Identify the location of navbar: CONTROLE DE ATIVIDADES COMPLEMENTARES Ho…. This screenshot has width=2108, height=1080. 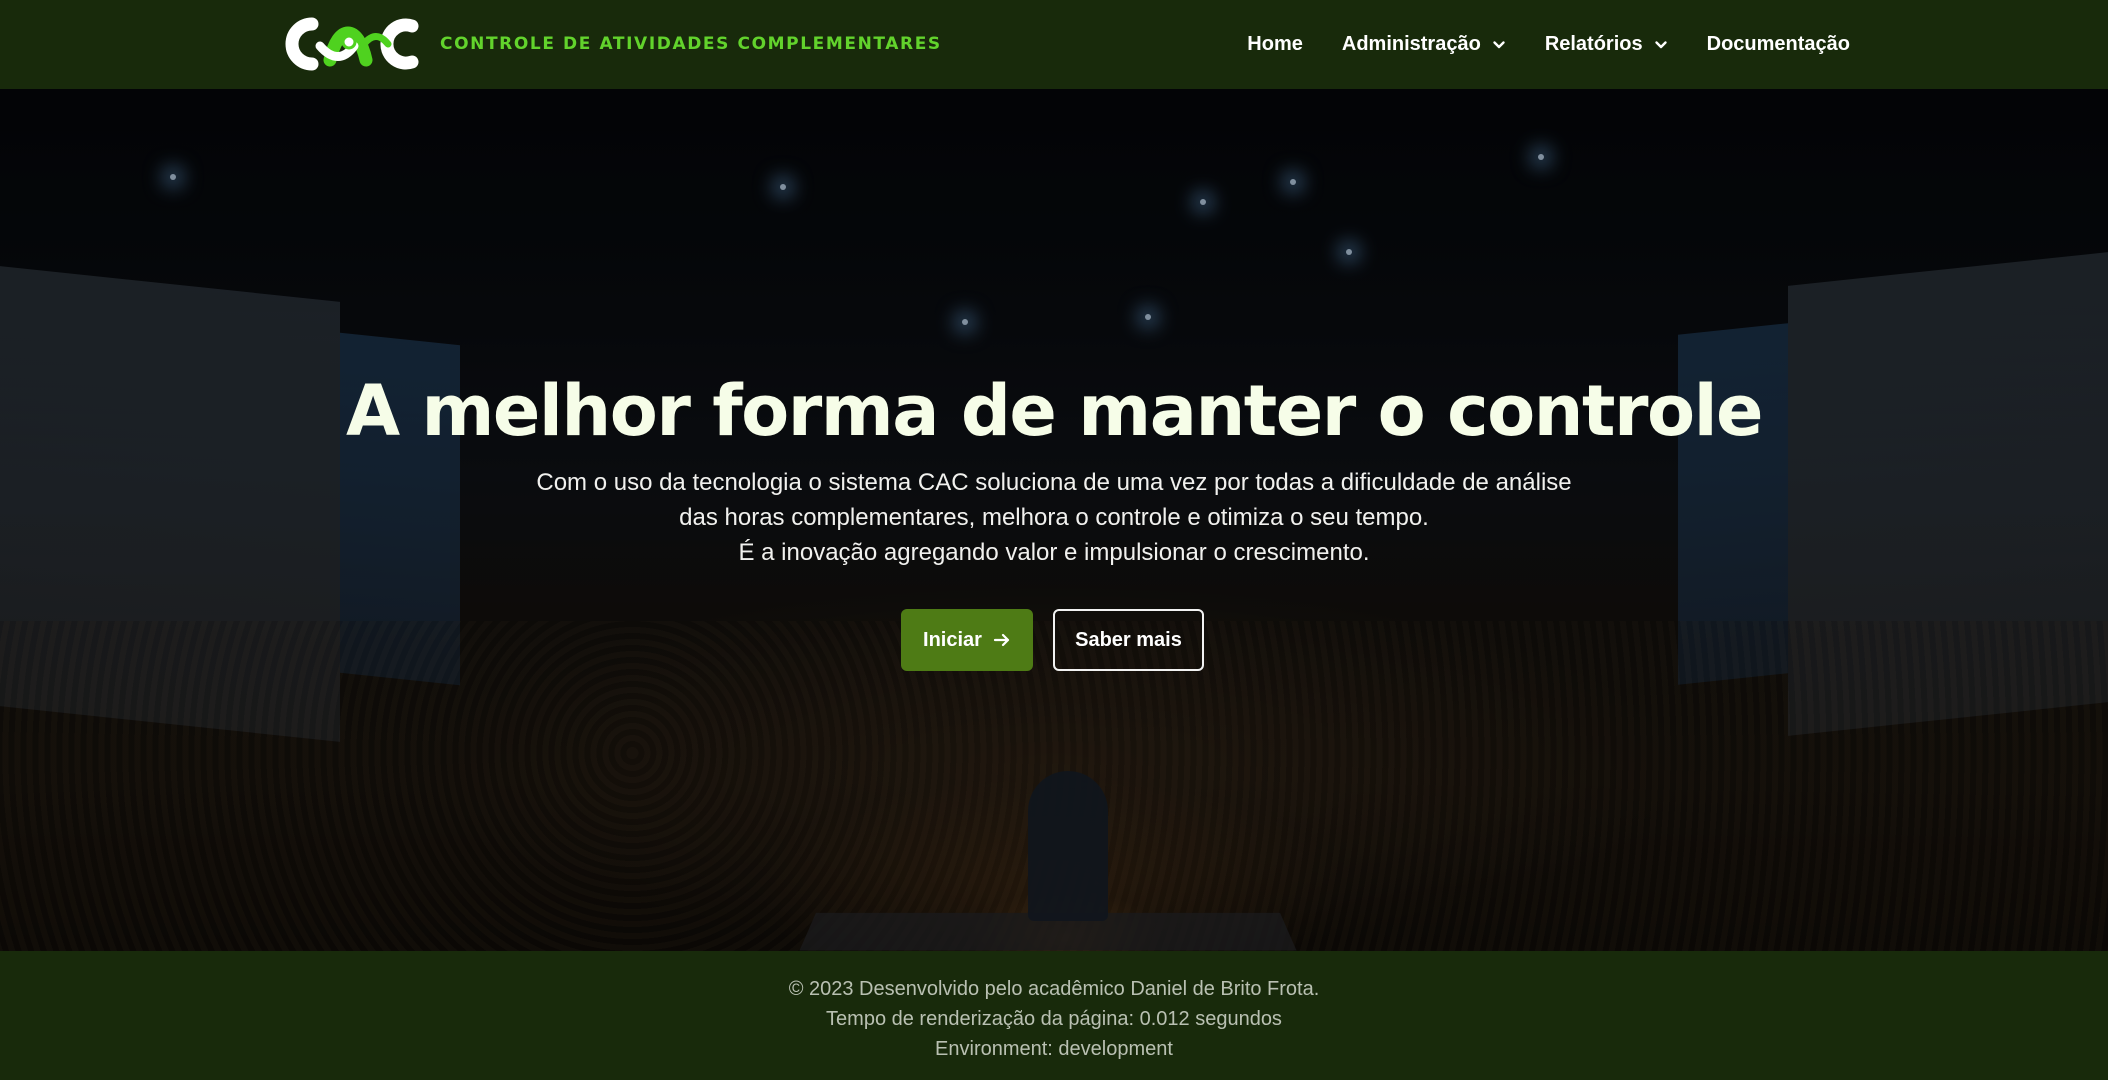
(1054, 44).